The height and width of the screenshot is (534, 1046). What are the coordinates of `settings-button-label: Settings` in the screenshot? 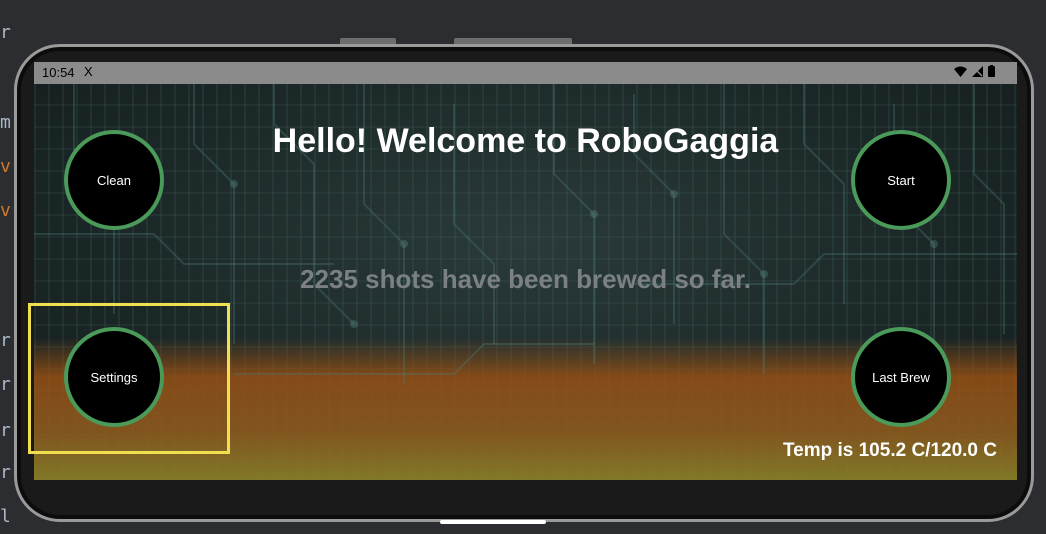 It's located at (114, 377).